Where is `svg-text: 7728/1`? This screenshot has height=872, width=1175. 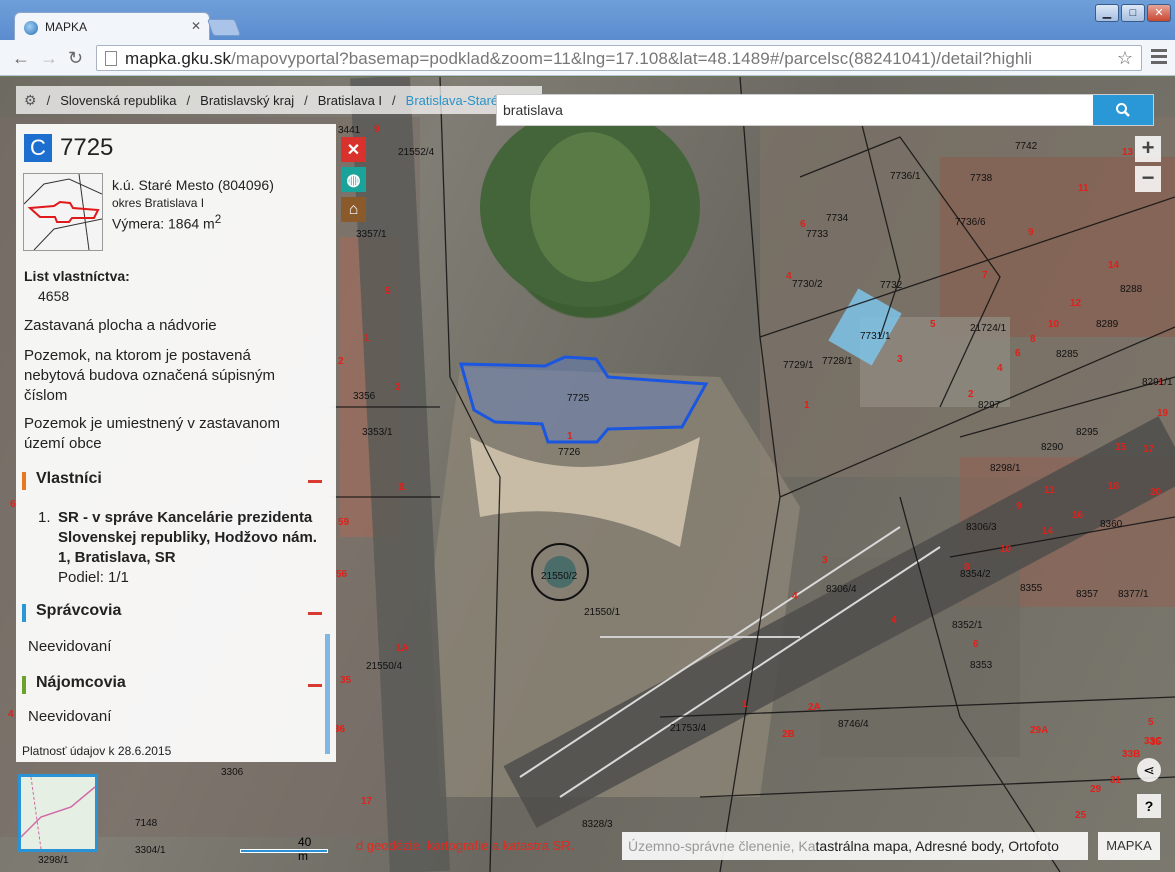 svg-text: 7728/1 is located at coordinates (837, 361).